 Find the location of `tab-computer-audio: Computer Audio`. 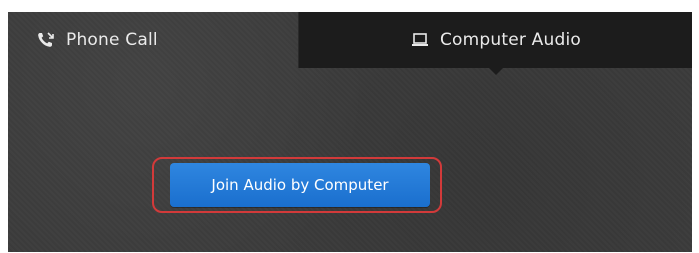

tab-computer-audio: Computer Audio is located at coordinates (495, 43).